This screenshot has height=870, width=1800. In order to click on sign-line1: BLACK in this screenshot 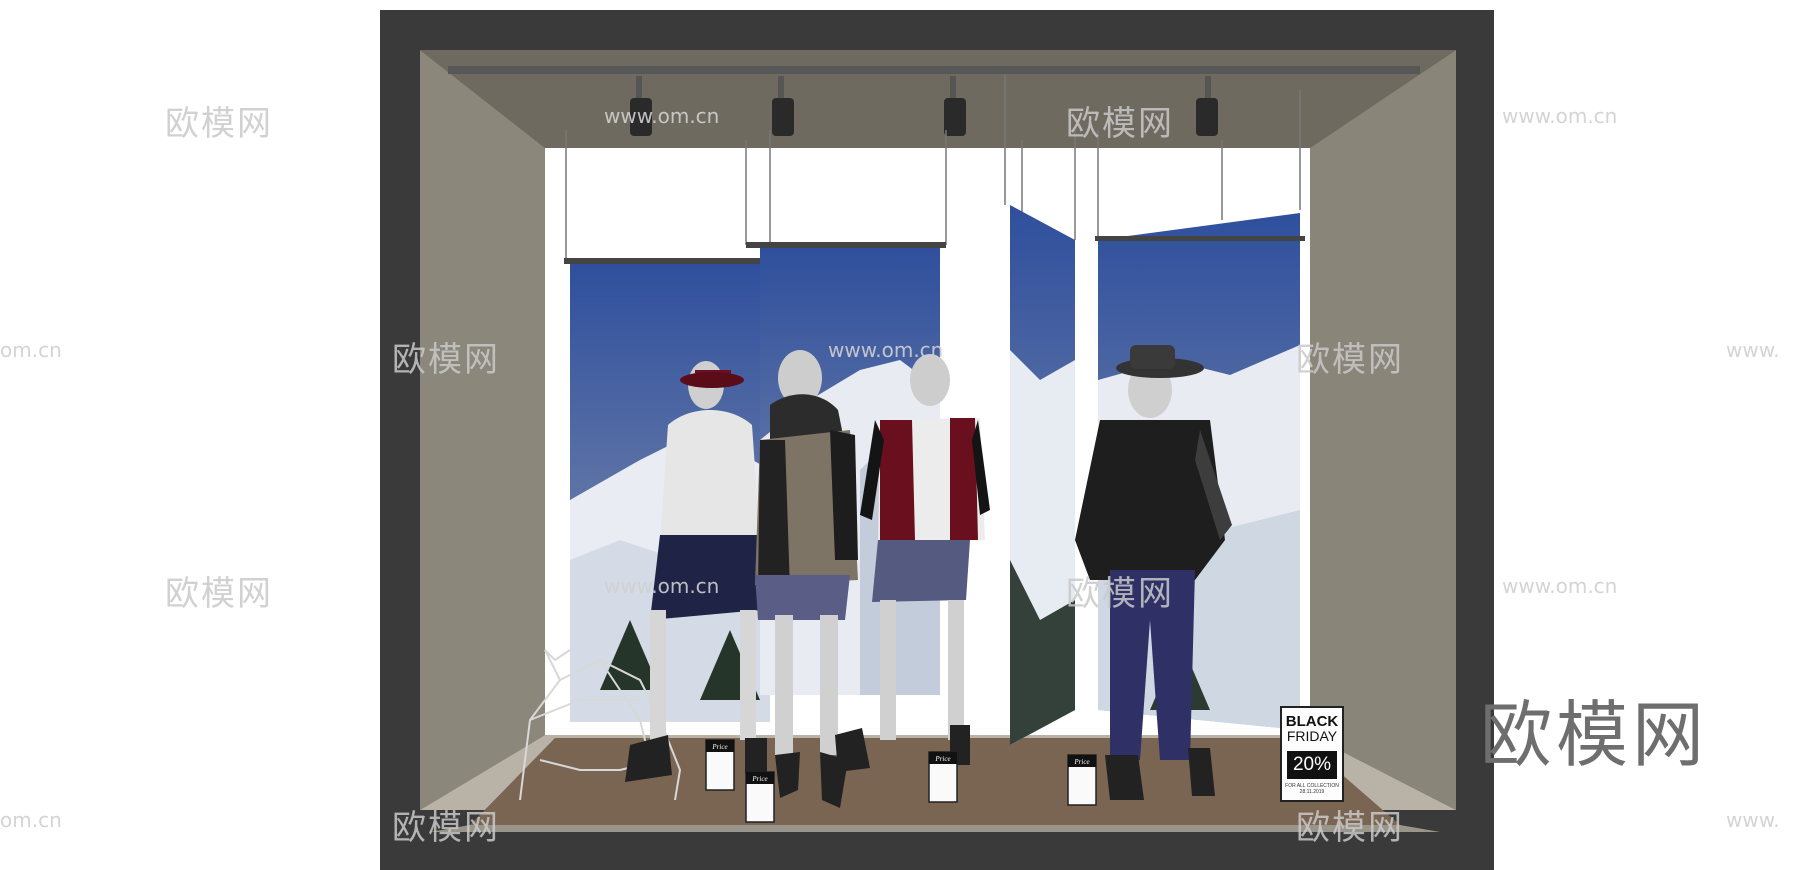, I will do `click(1312, 721)`.